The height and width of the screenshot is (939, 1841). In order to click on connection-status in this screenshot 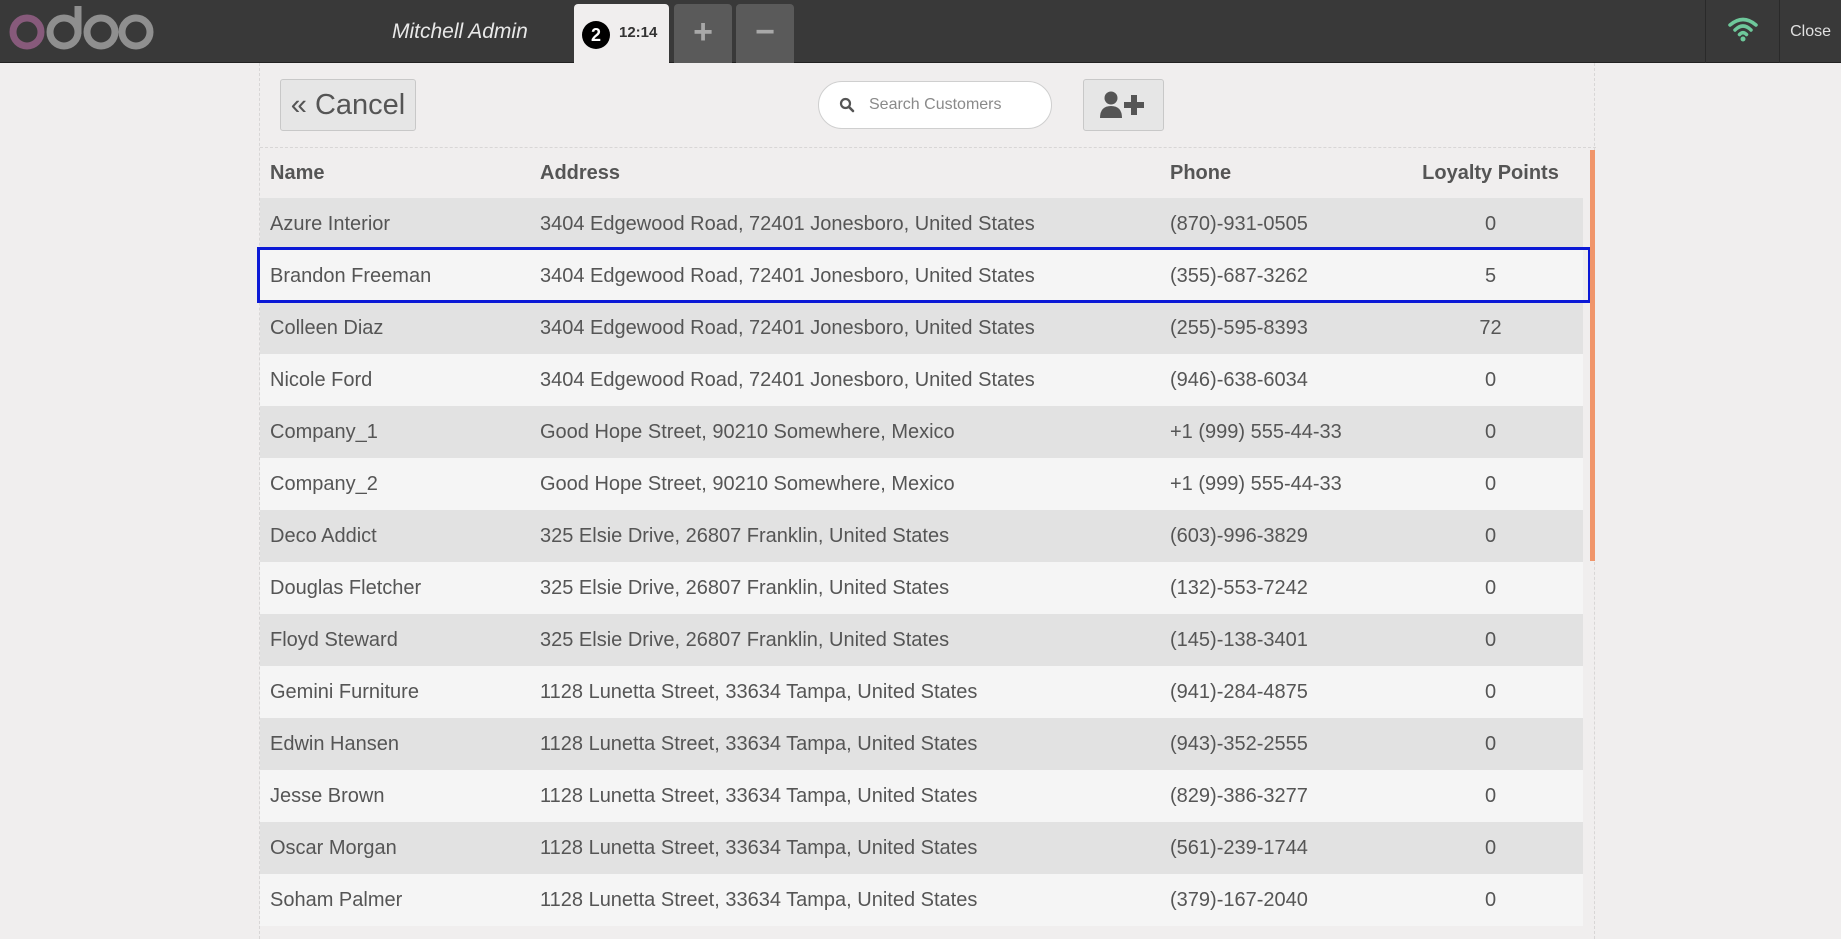, I will do `click(1742, 31)`.